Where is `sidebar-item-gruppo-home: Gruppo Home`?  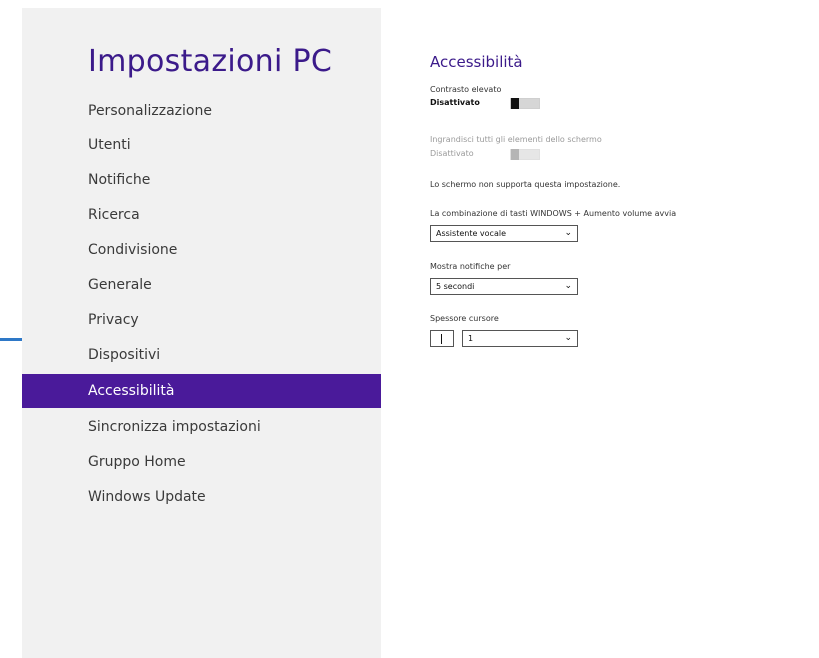 sidebar-item-gruppo-home: Gruppo Home is located at coordinates (201, 462).